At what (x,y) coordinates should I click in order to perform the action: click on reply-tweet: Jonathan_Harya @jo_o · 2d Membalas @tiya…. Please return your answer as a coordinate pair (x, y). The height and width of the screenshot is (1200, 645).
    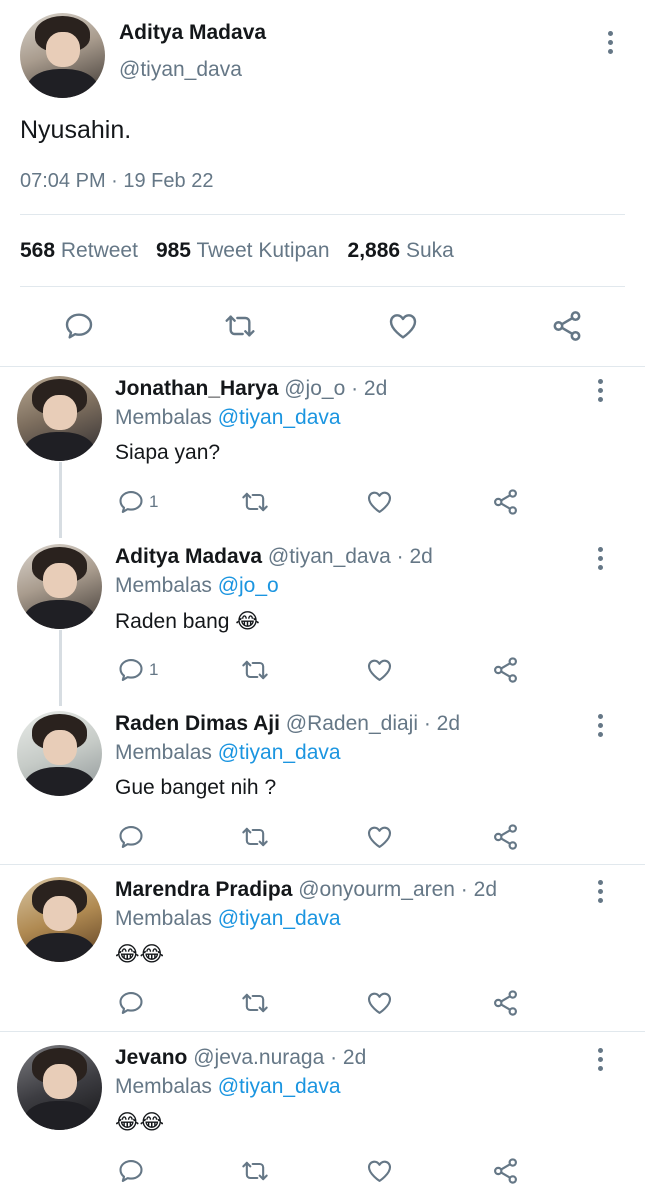
    Looking at the image, I should click on (322, 447).